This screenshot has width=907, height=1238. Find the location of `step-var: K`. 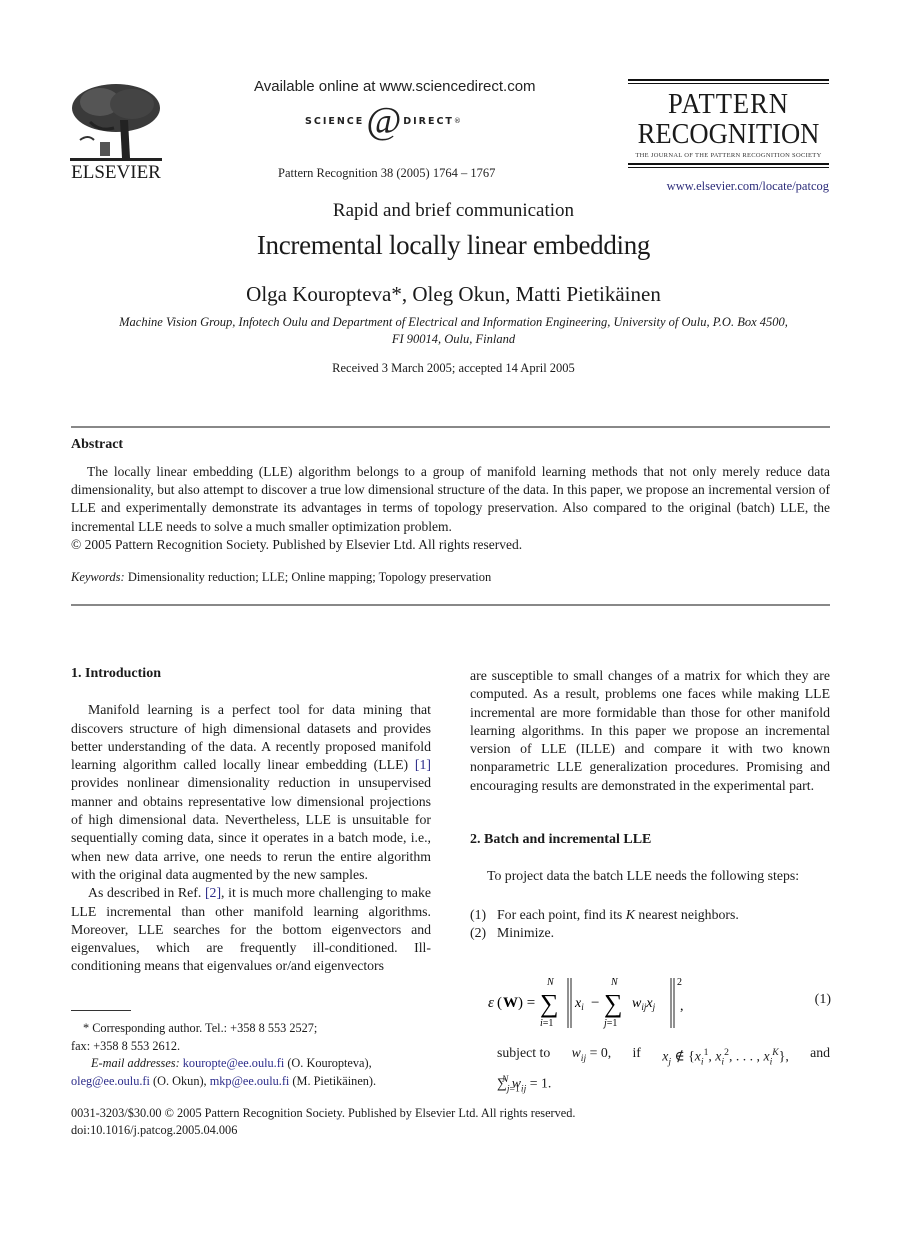

step-var: K is located at coordinates (630, 914).